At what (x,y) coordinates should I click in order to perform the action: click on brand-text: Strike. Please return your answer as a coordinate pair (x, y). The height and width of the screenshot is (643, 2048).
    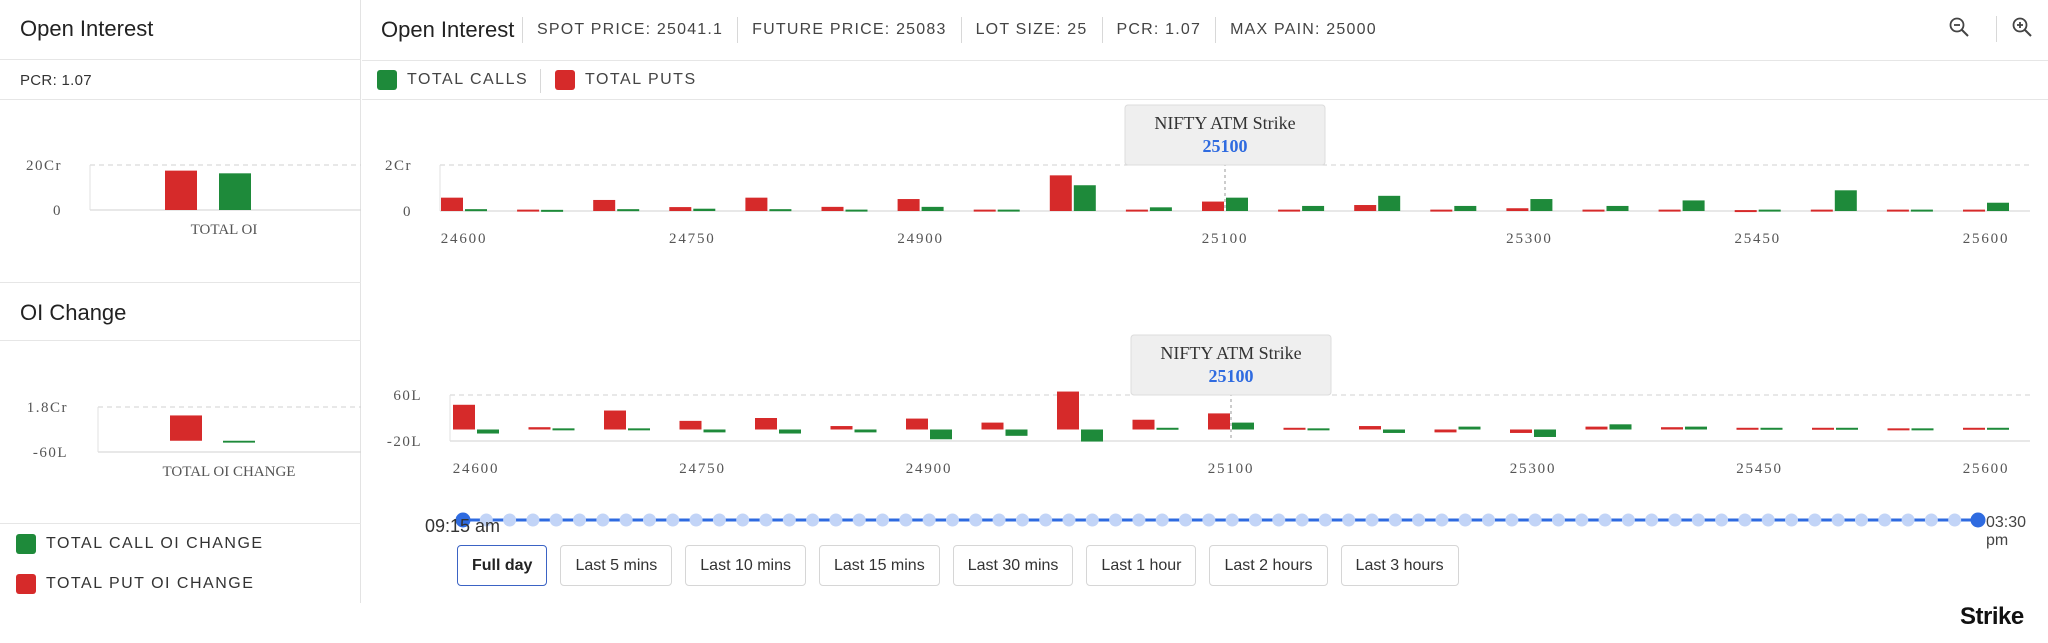
    Looking at the image, I should click on (1992, 616).